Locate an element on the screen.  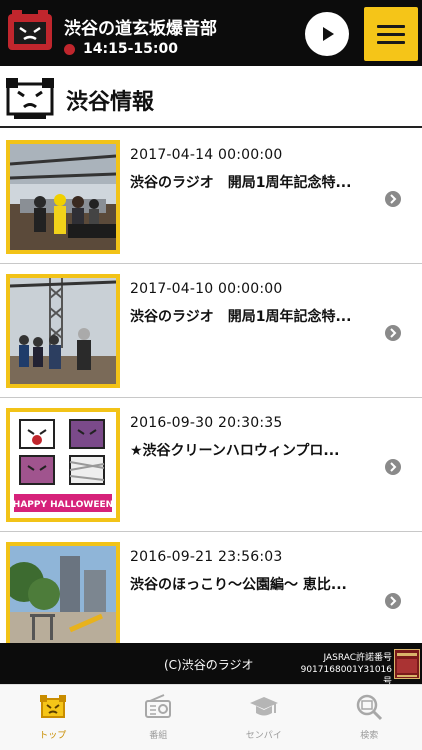
play-icon is located at coordinates (328, 34).